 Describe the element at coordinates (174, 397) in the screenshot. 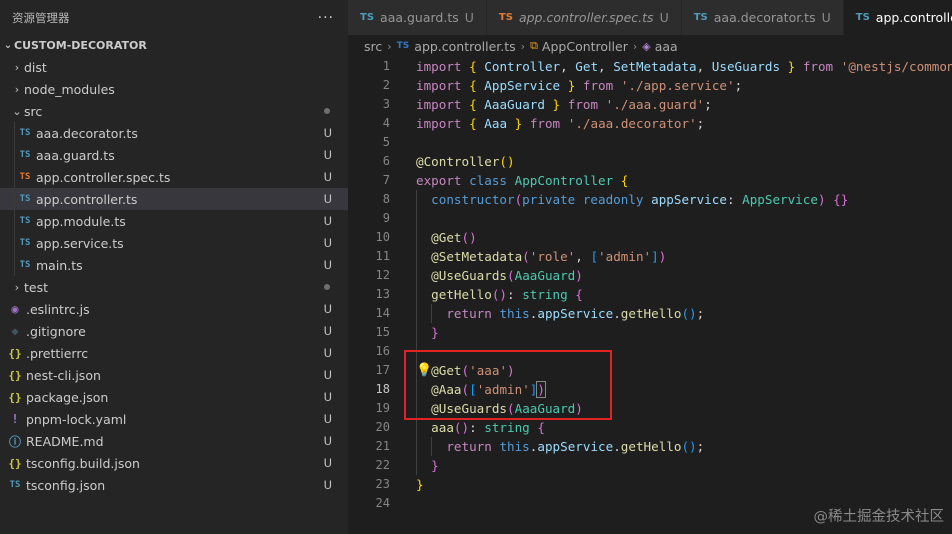

I see `tree-item-package-json: {} package.json U` at that location.